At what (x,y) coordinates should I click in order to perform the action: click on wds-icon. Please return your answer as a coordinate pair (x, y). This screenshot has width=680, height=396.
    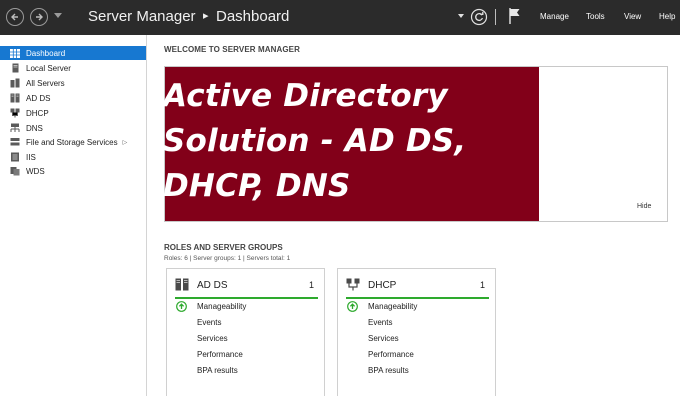
    Looking at the image, I should click on (15, 171).